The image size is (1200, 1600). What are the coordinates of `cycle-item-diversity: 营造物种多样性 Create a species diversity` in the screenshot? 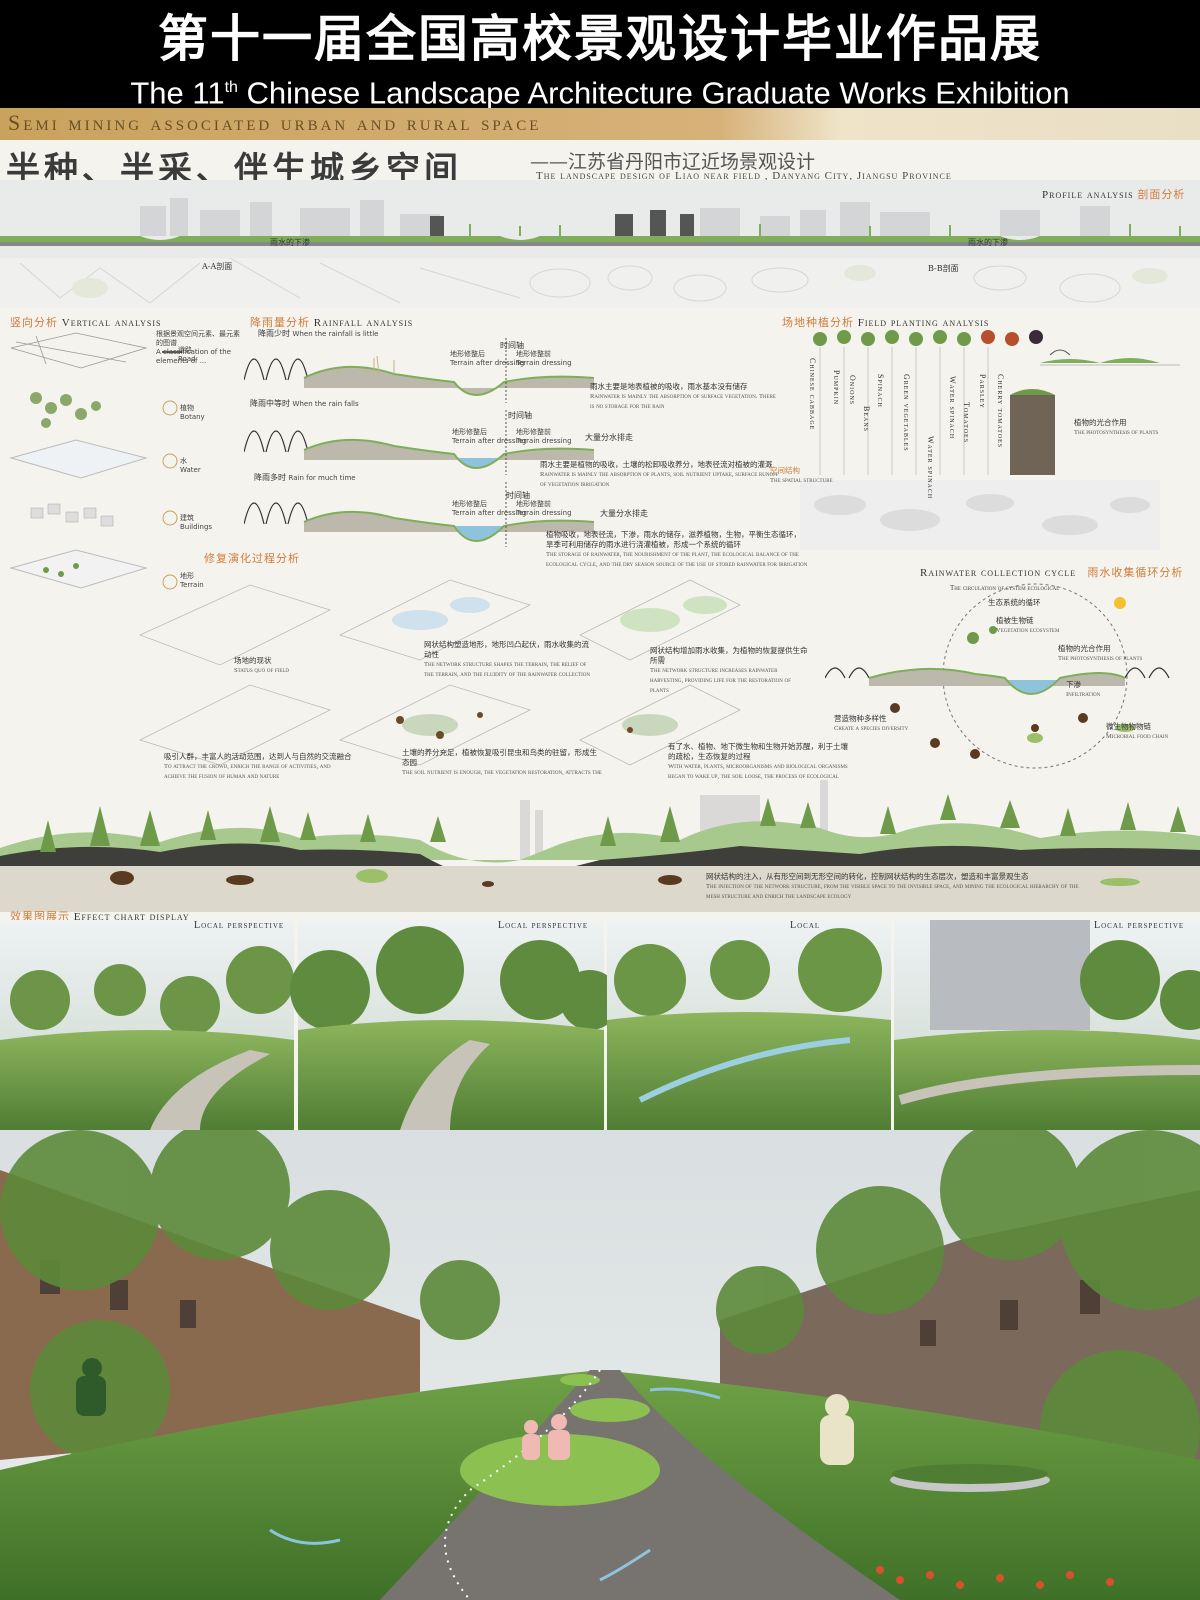 It's located at (871, 723).